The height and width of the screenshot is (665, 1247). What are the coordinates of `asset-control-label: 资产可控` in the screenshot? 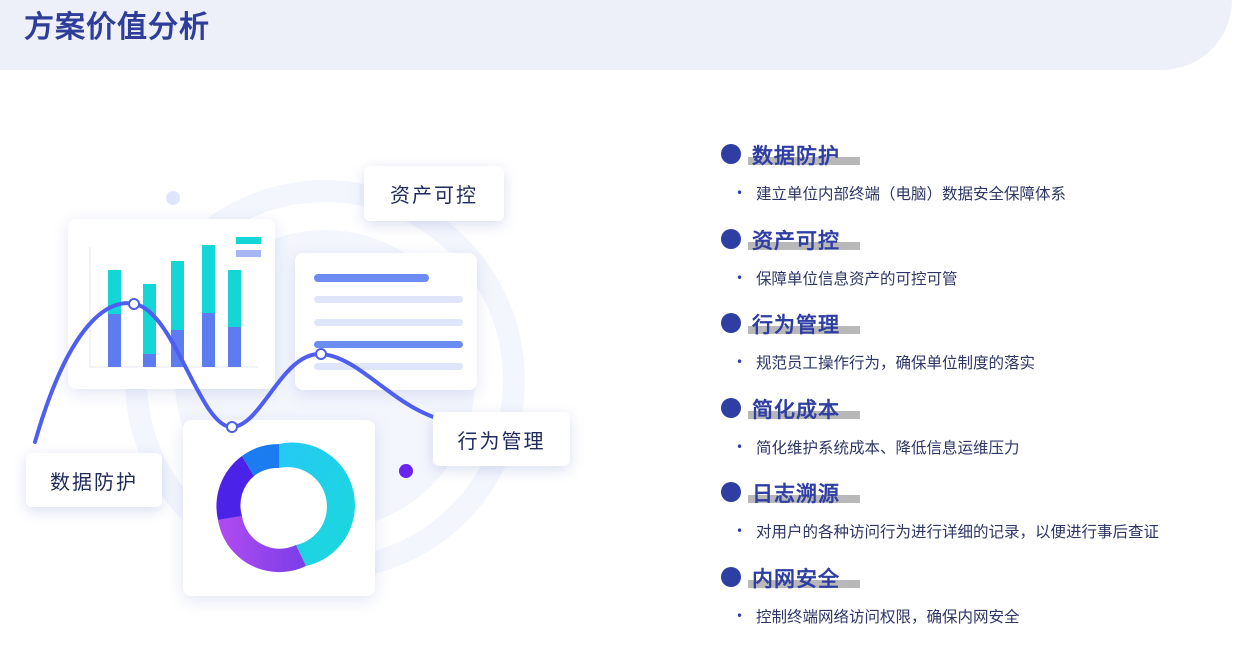 It's located at (434, 193).